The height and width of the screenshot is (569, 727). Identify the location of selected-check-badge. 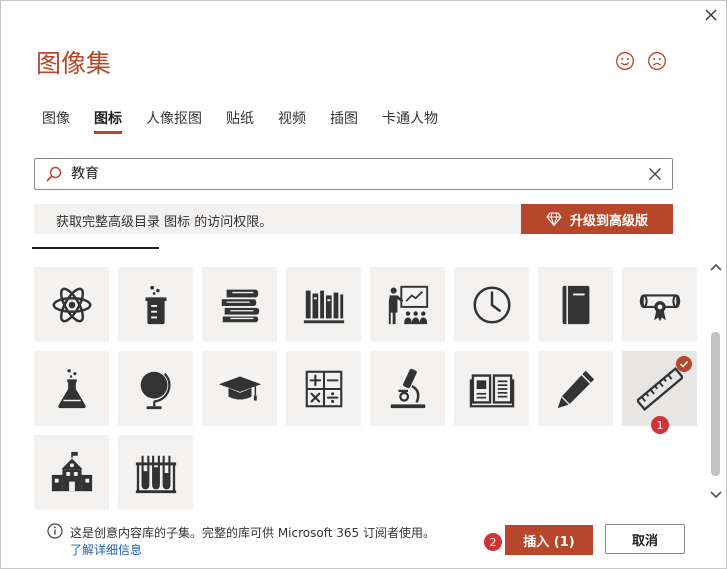
(684, 364).